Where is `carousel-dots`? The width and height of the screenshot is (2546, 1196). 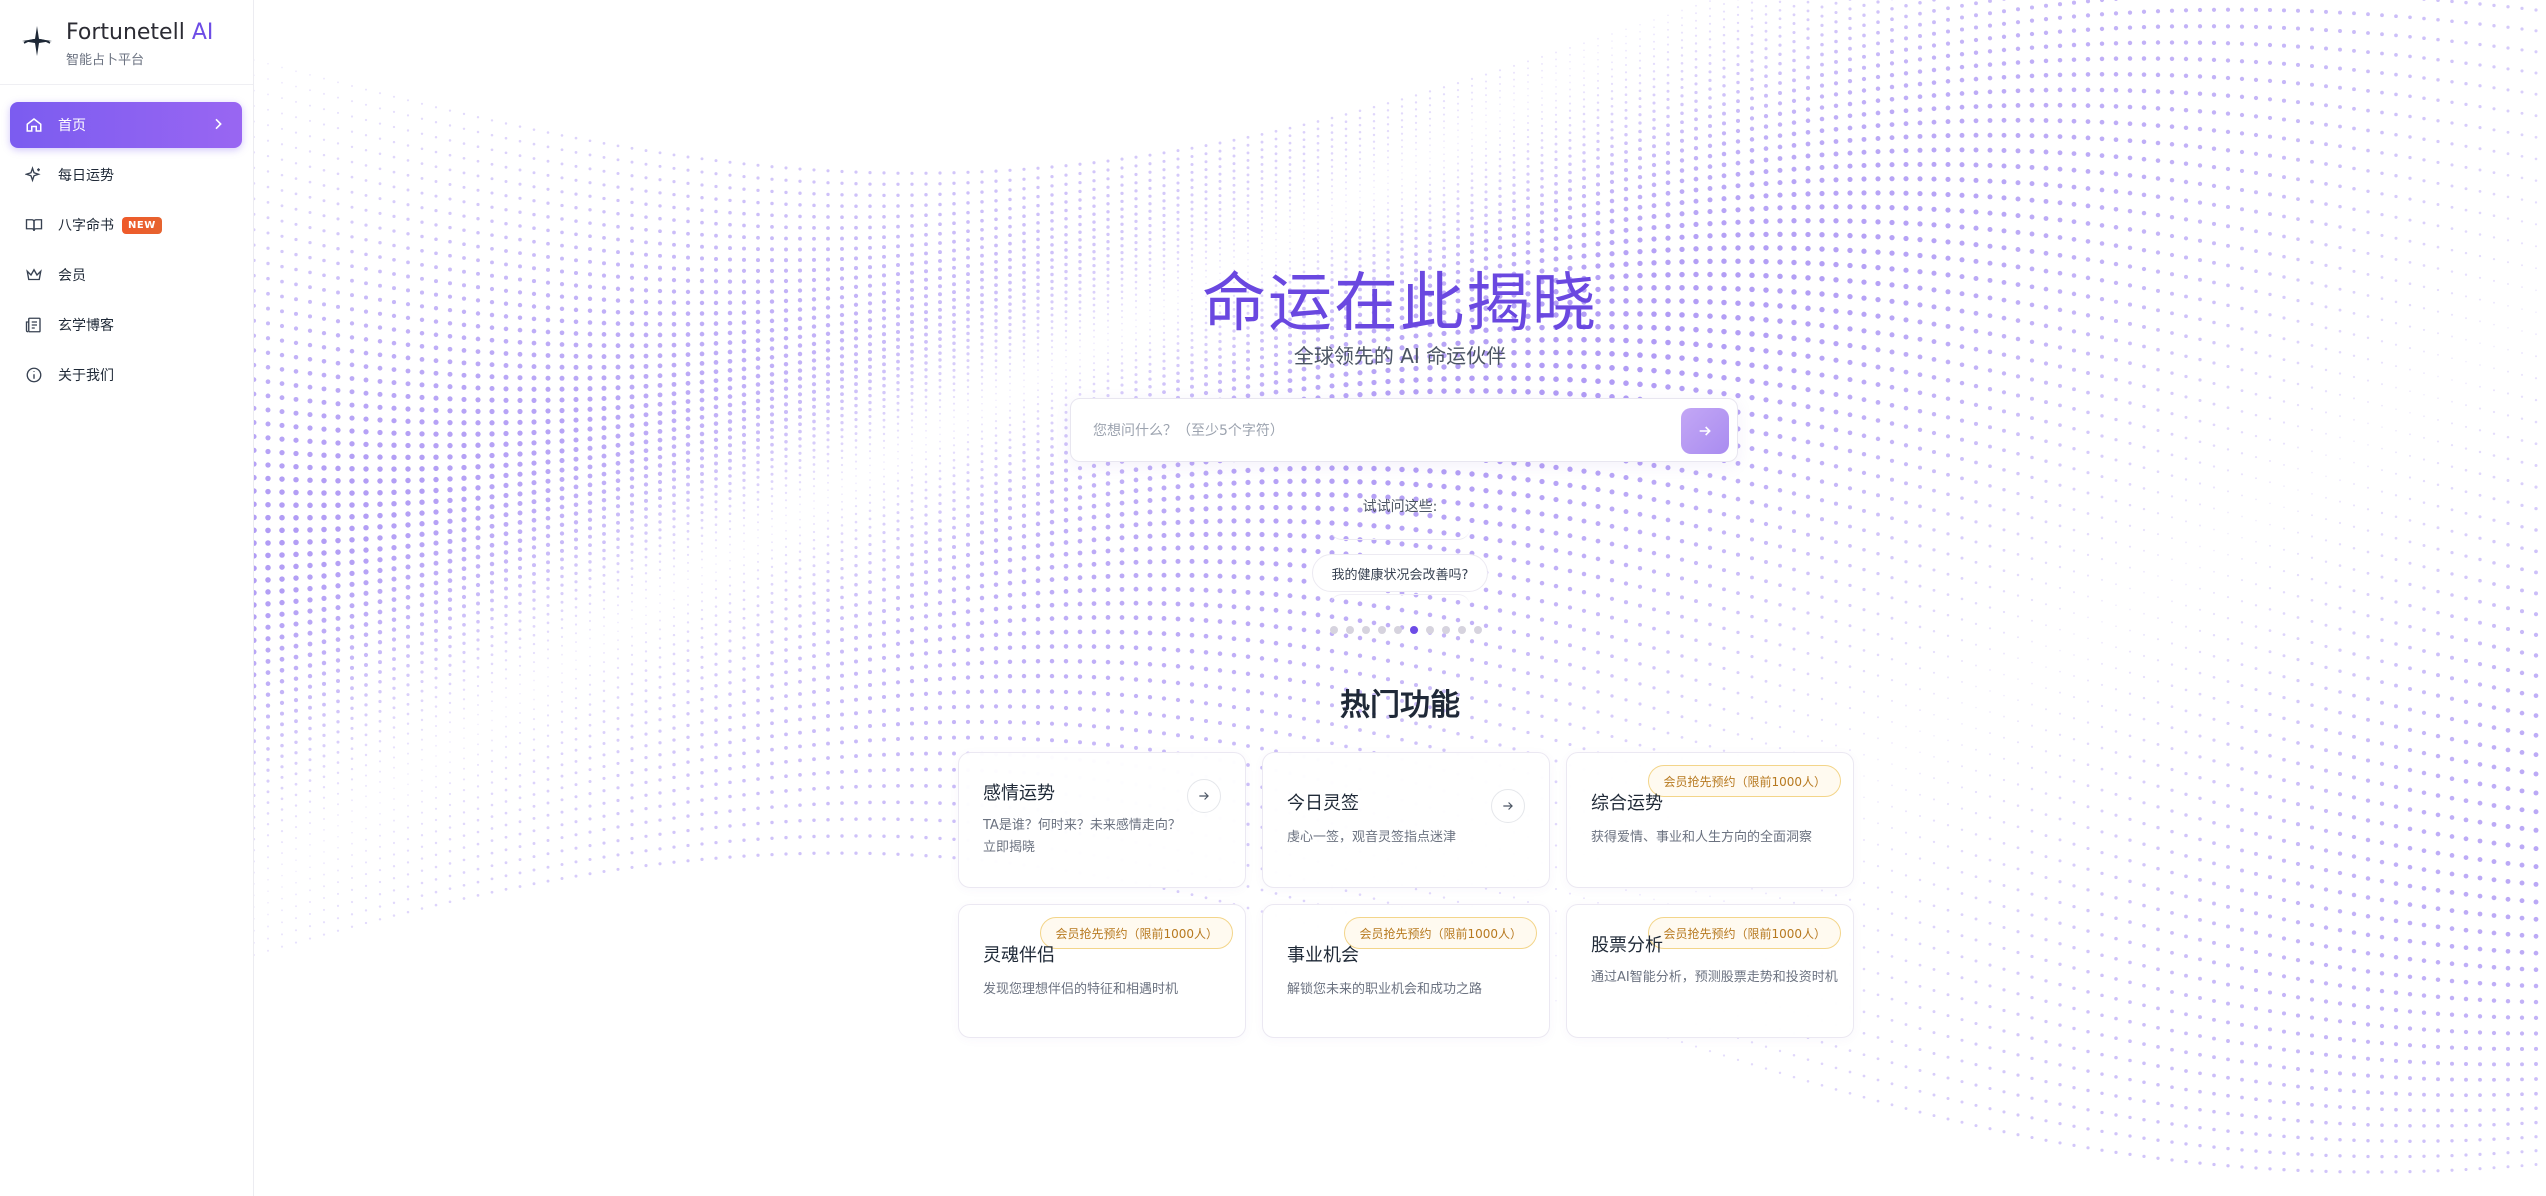
carousel-dots is located at coordinates (1406, 630).